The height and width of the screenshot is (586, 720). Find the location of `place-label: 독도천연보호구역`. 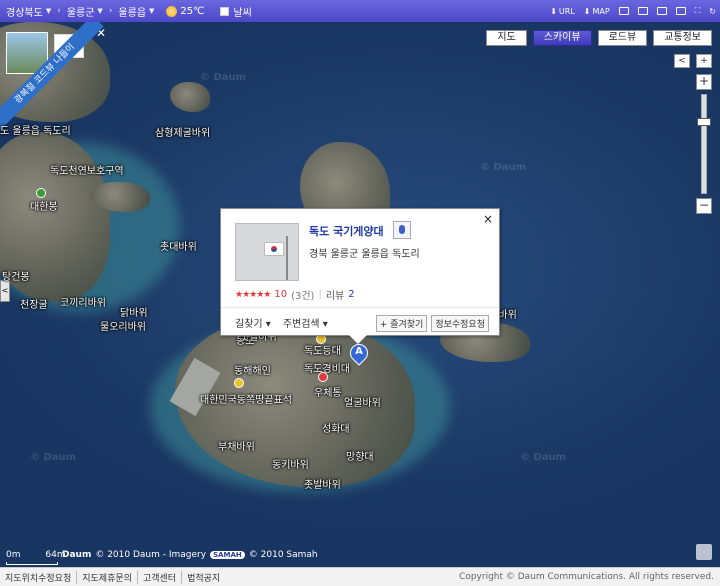

place-label: 독도천연보호구역 is located at coordinates (87, 169).